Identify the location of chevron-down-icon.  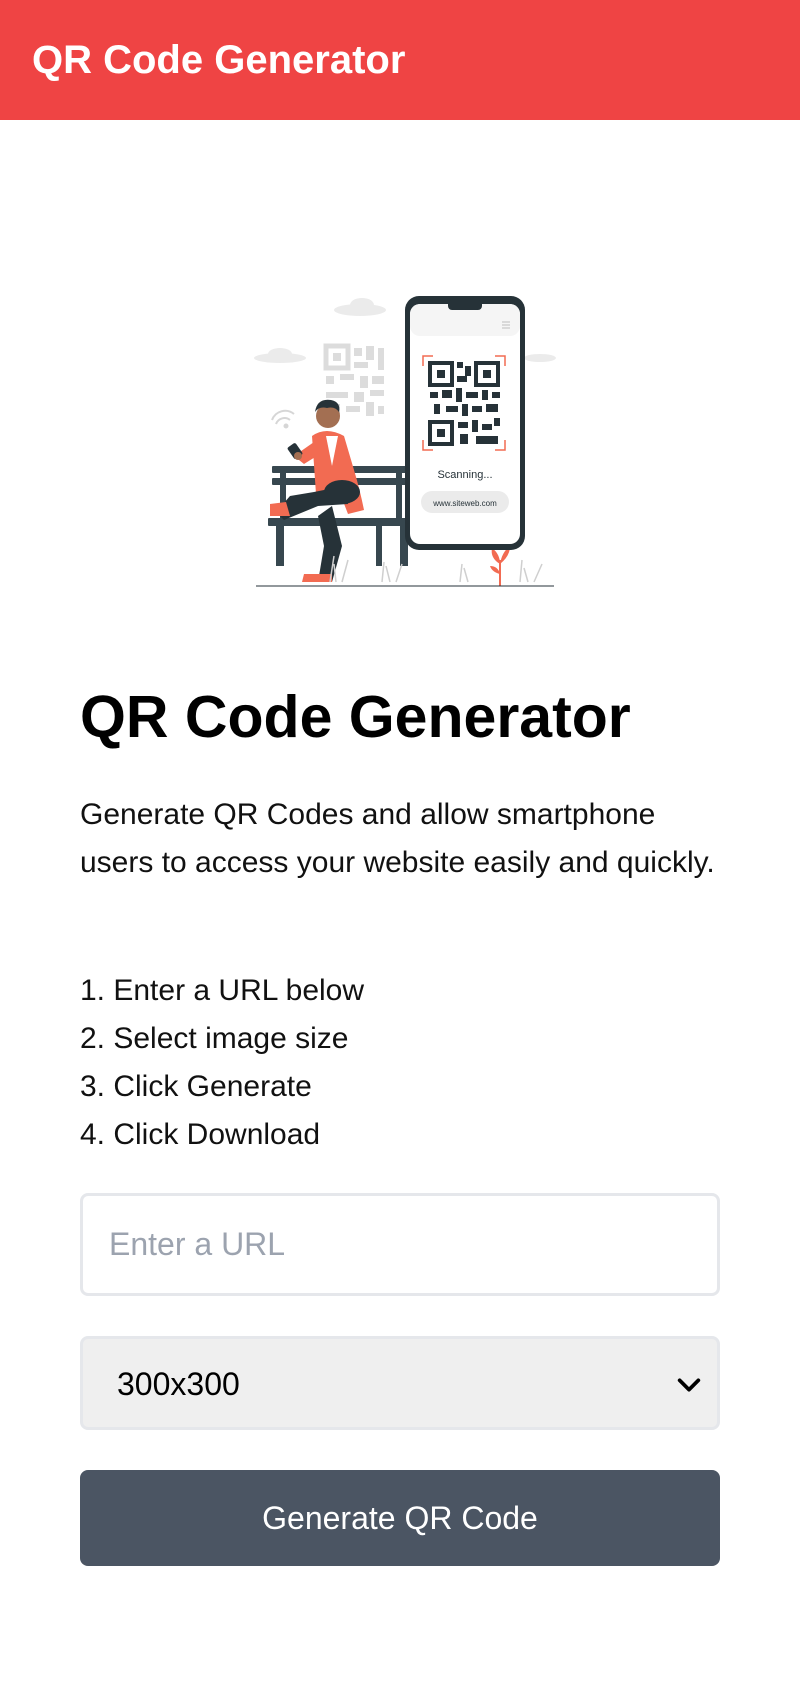
(689, 1385).